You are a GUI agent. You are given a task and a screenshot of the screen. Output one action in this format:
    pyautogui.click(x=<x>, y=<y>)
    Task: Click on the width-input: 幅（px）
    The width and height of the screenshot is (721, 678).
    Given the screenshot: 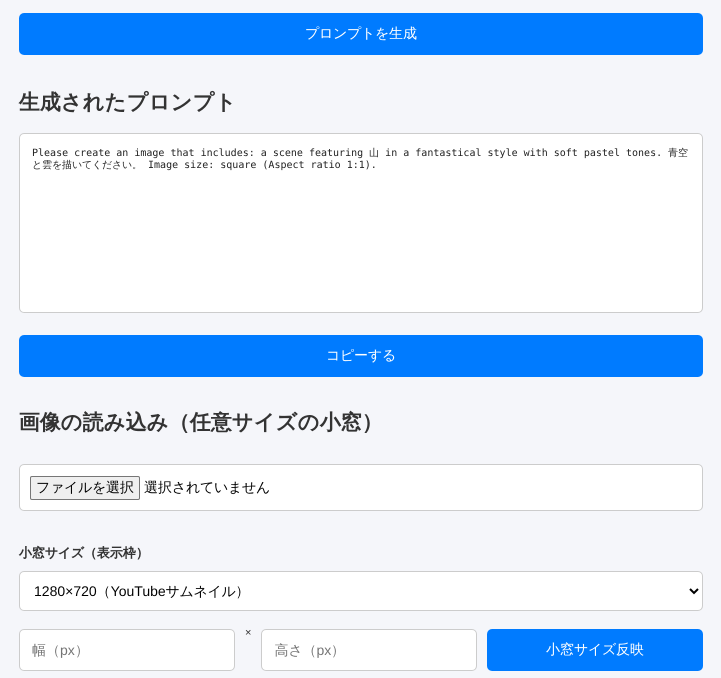 What is the action you would take?
    pyautogui.click(x=127, y=650)
    